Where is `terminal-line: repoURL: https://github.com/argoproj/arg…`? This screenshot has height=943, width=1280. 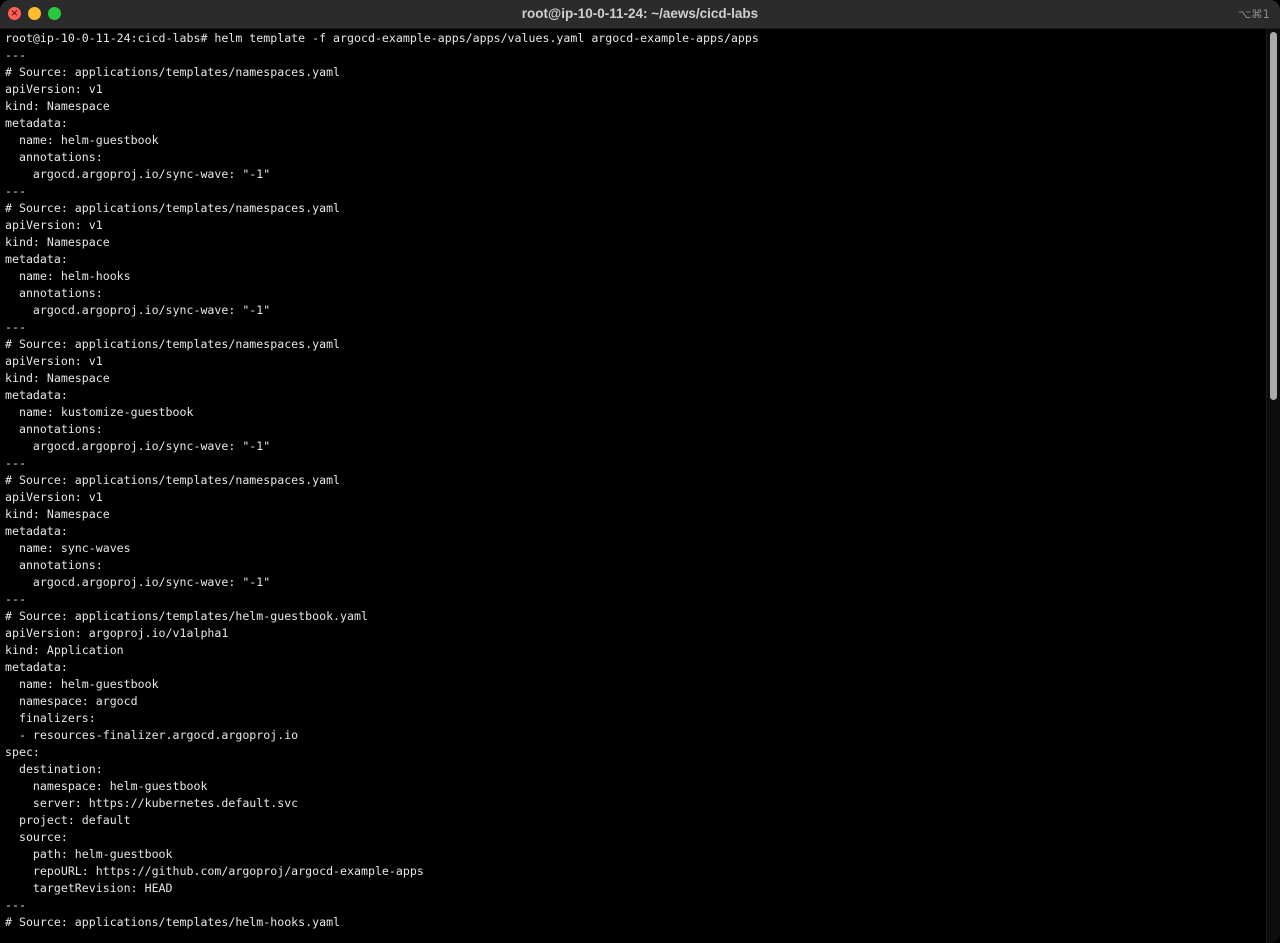 terminal-line: repoURL: https://github.com/argoproj/arg… is located at coordinates (214, 871).